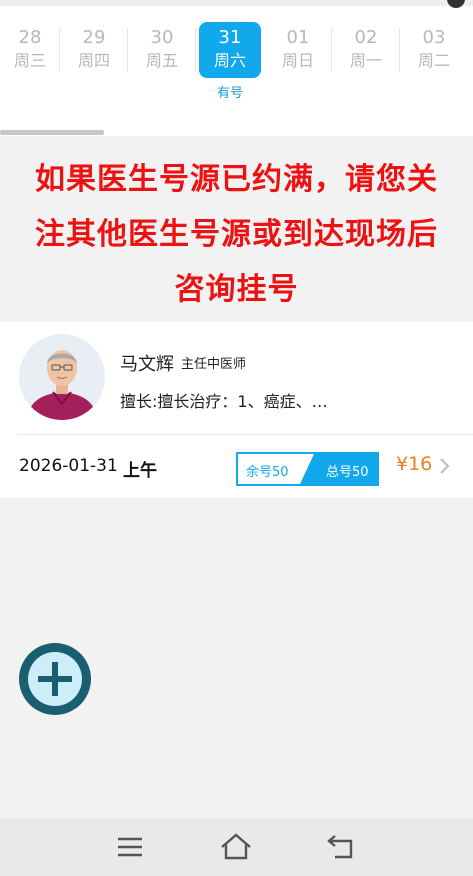  I want to click on day-box: 28 周三, so click(30, 50).